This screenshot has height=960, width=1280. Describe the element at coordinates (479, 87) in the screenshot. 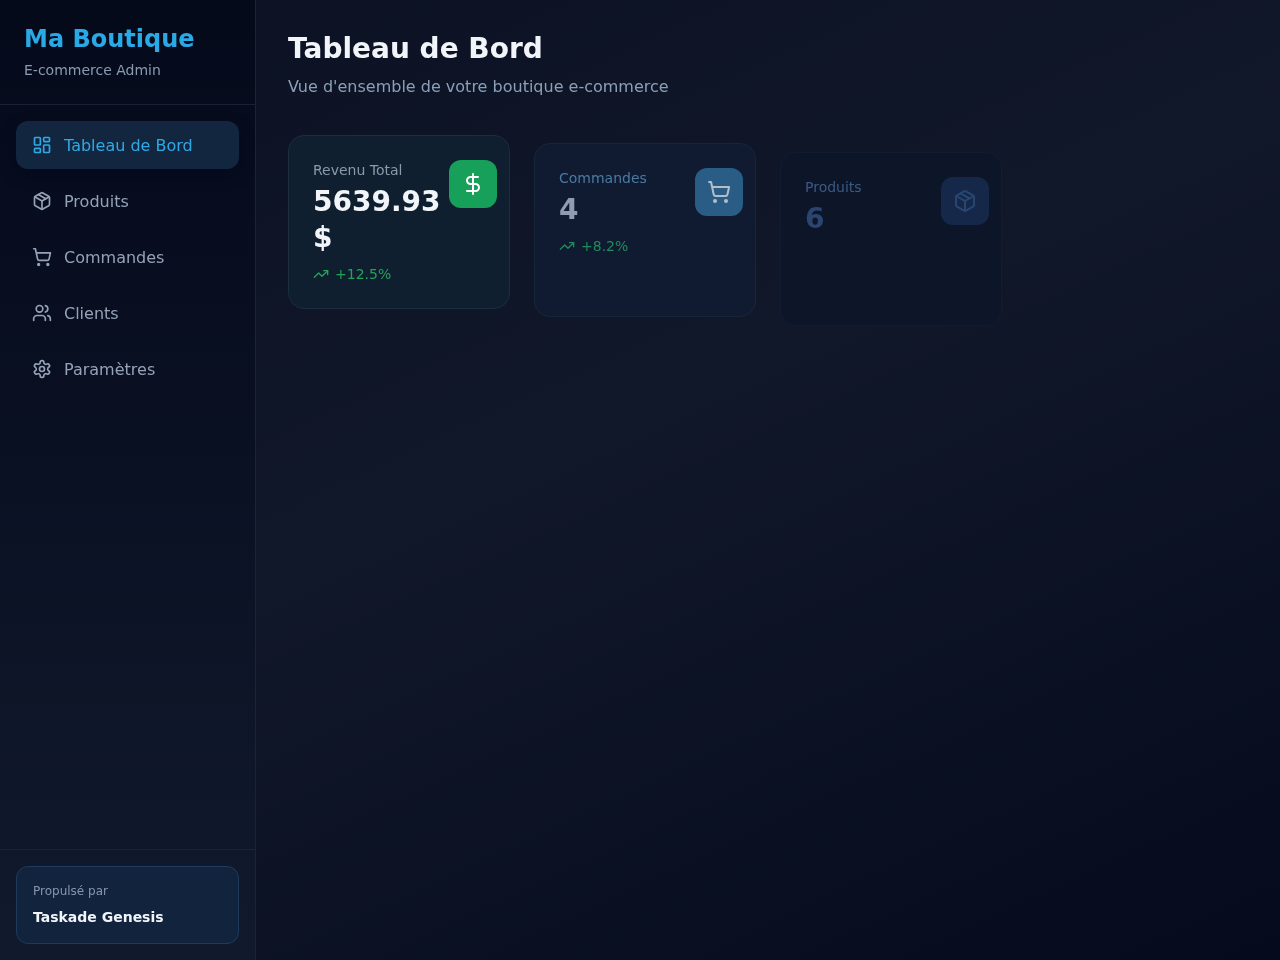

I see `page-subtitle: Vue d'ensemble de votre boutique e-commerce` at that location.